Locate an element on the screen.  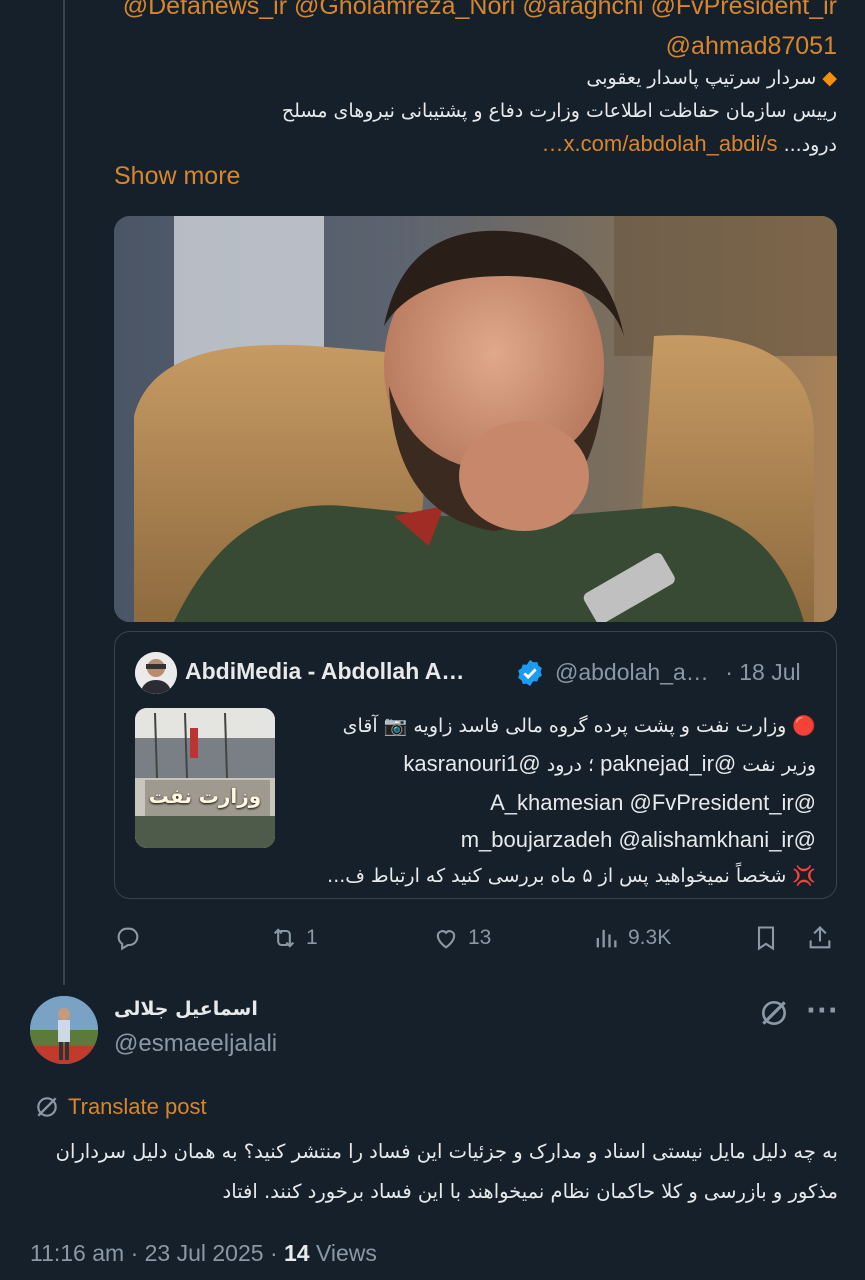
reply-author-handle: @esmaeeljalali is located at coordinates (195, 1044).